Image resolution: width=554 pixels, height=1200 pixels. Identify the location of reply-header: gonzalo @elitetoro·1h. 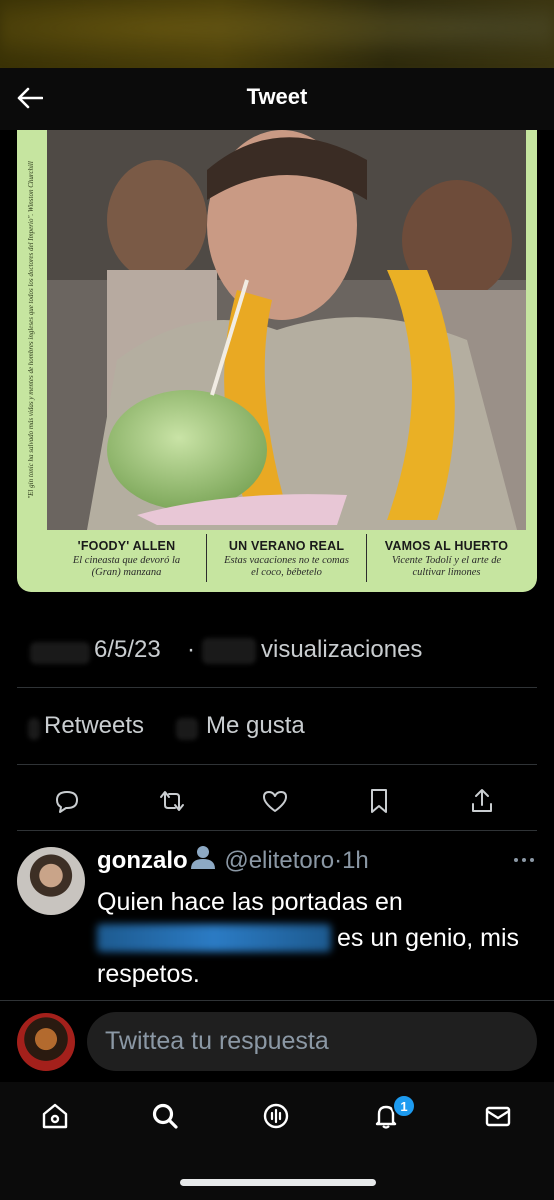
(233, 859).